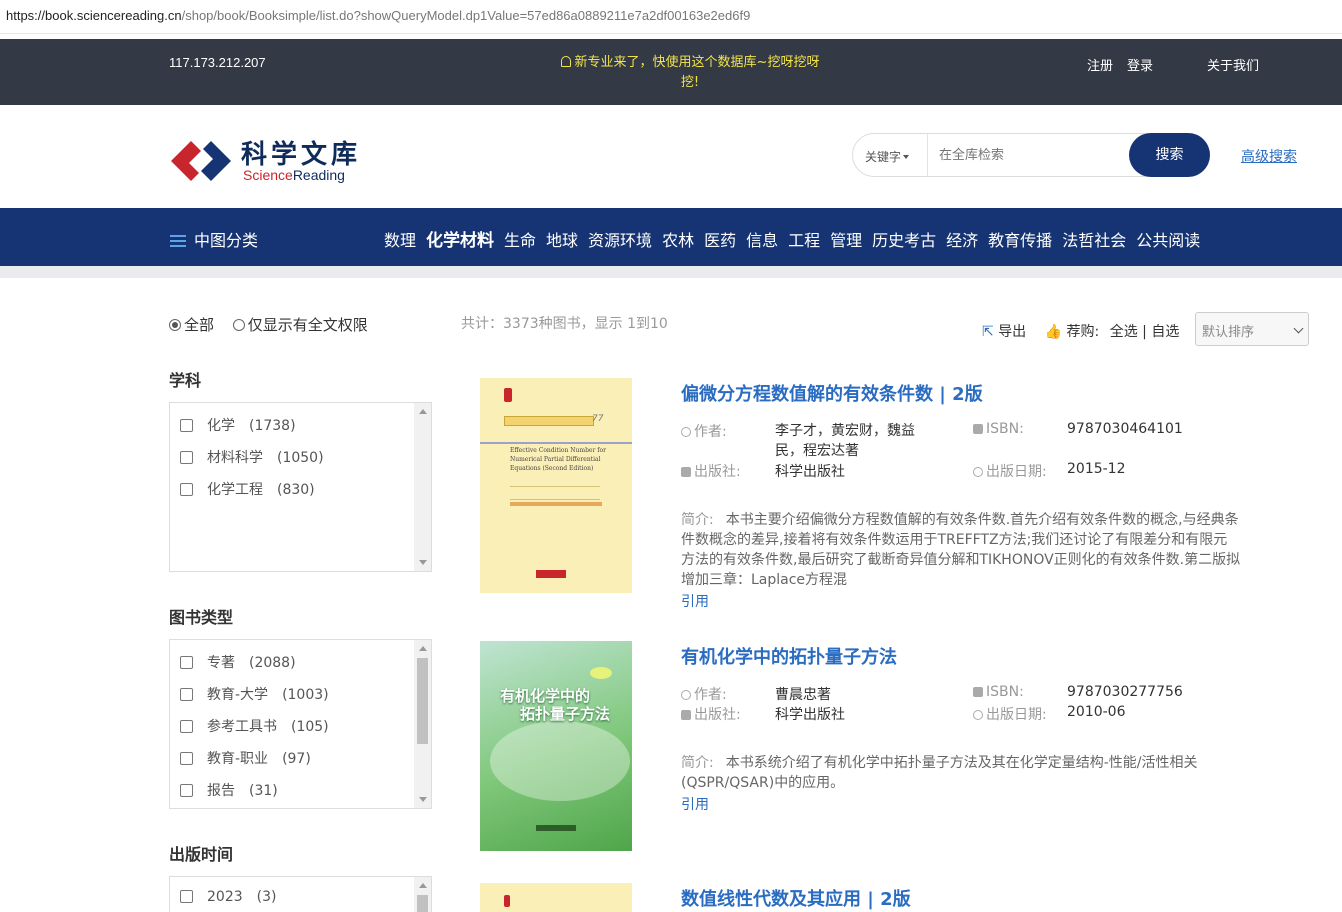 The height and width of the screenshot is (912, 1342). What do you see at coordinates (400, 240) in the screenshot?
I see `nav-item: 数理` at bounding box center [400, 240].